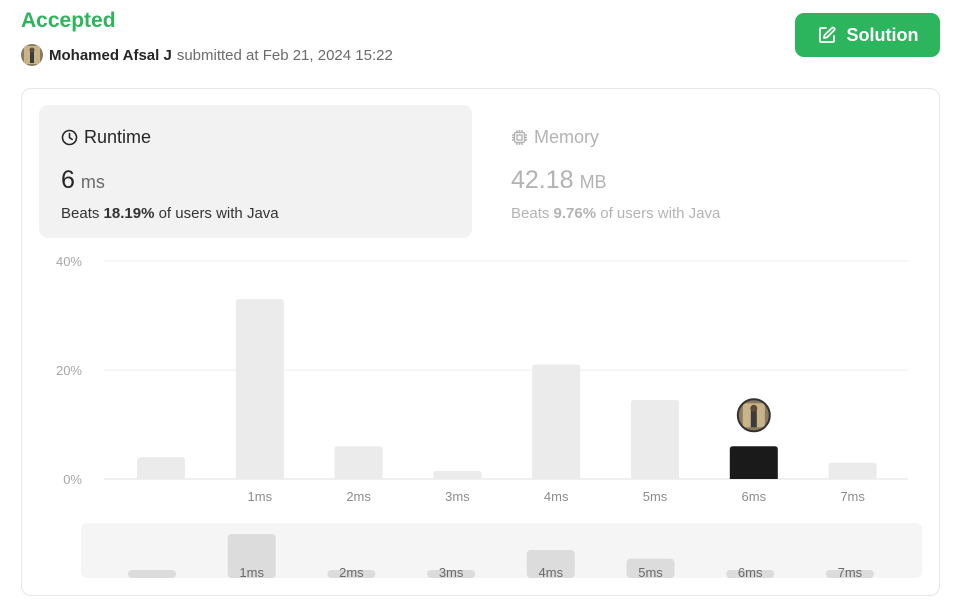 The width and height of the screenshot is (964, 601). What do you see at coordinates (351, 572) in the screenshot?
I see `overview-tick-label: 2ms` at bounding box center [351, 572].